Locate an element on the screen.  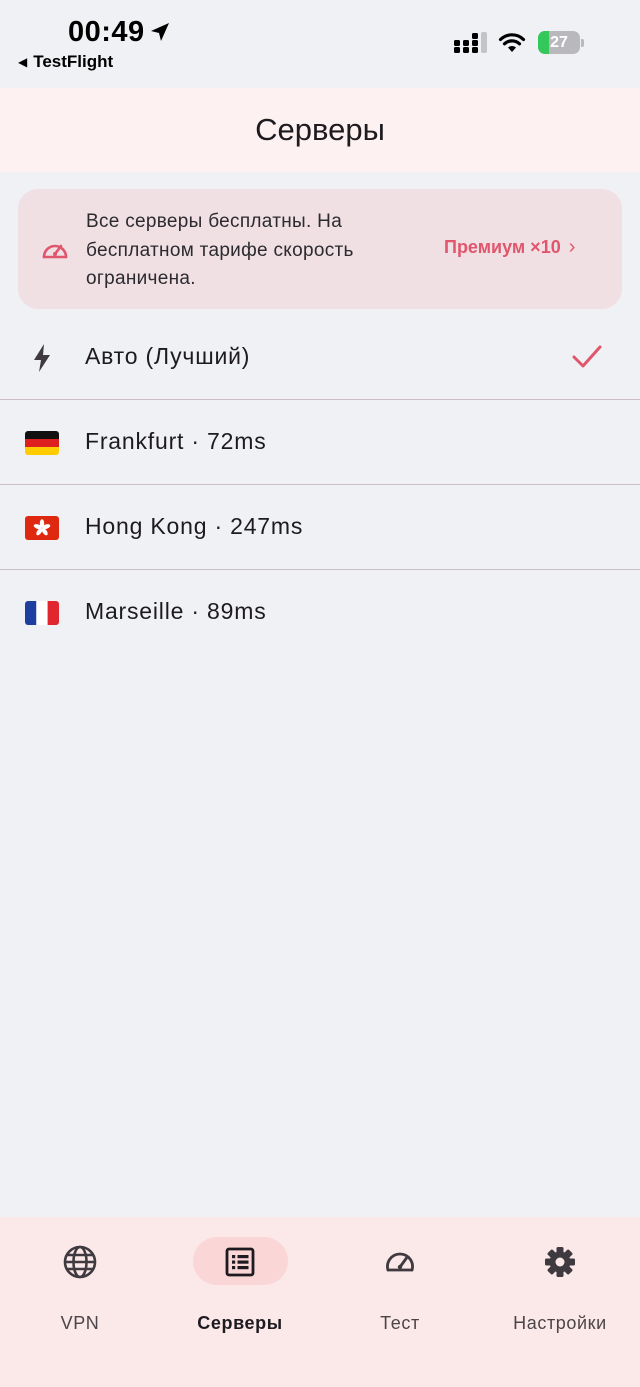
wifi-icon is located at coordinates (512, 42).